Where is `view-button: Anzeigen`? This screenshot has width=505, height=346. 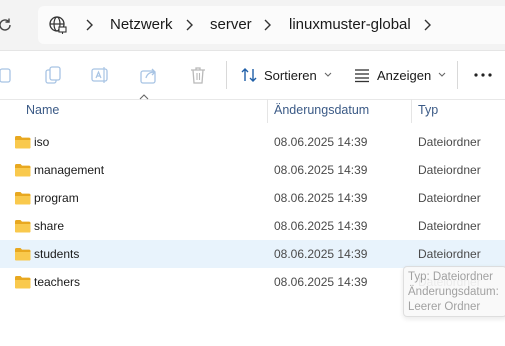
view-button: Anzeigen is located at coordinates (399, 75).